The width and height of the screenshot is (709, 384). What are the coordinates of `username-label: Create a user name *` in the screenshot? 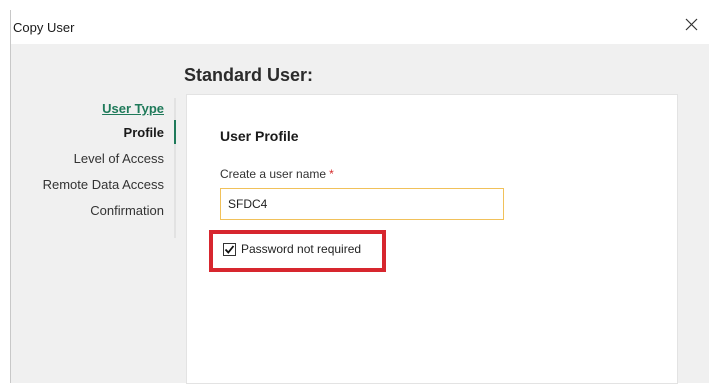 It's located at (277, 174).